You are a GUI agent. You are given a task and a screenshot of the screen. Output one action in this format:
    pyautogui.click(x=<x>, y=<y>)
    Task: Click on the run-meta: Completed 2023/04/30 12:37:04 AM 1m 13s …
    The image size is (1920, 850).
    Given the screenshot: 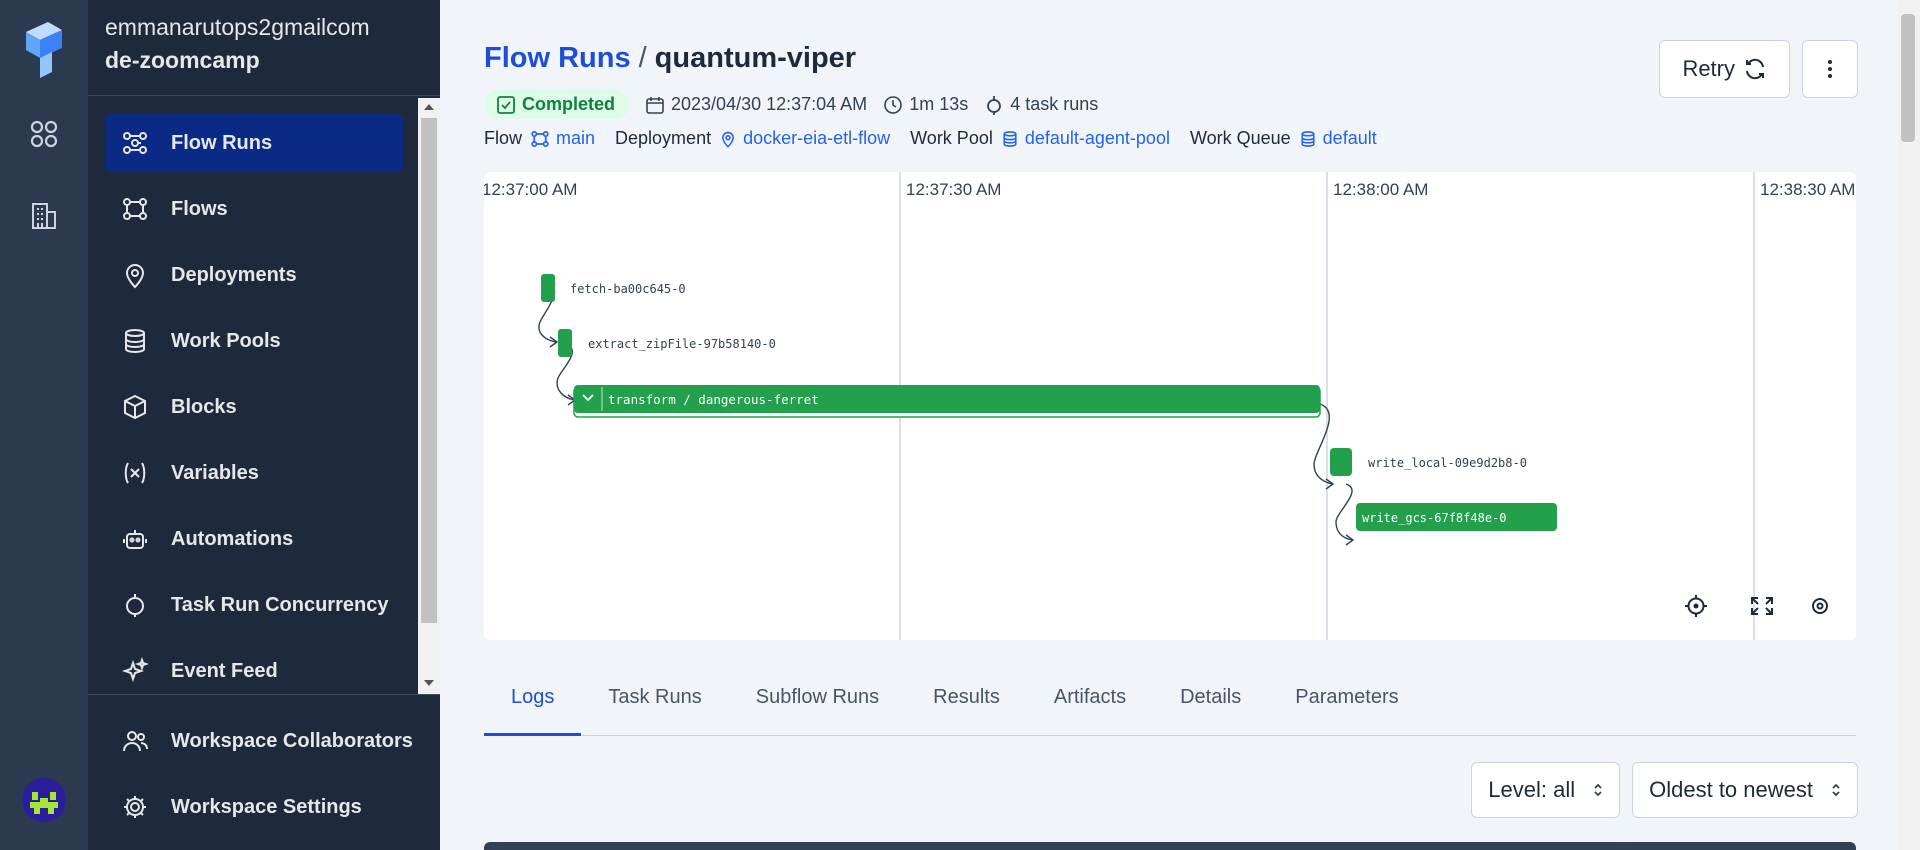 What is the action you would take?
    pyautogui.click(x=791, y=104)
    